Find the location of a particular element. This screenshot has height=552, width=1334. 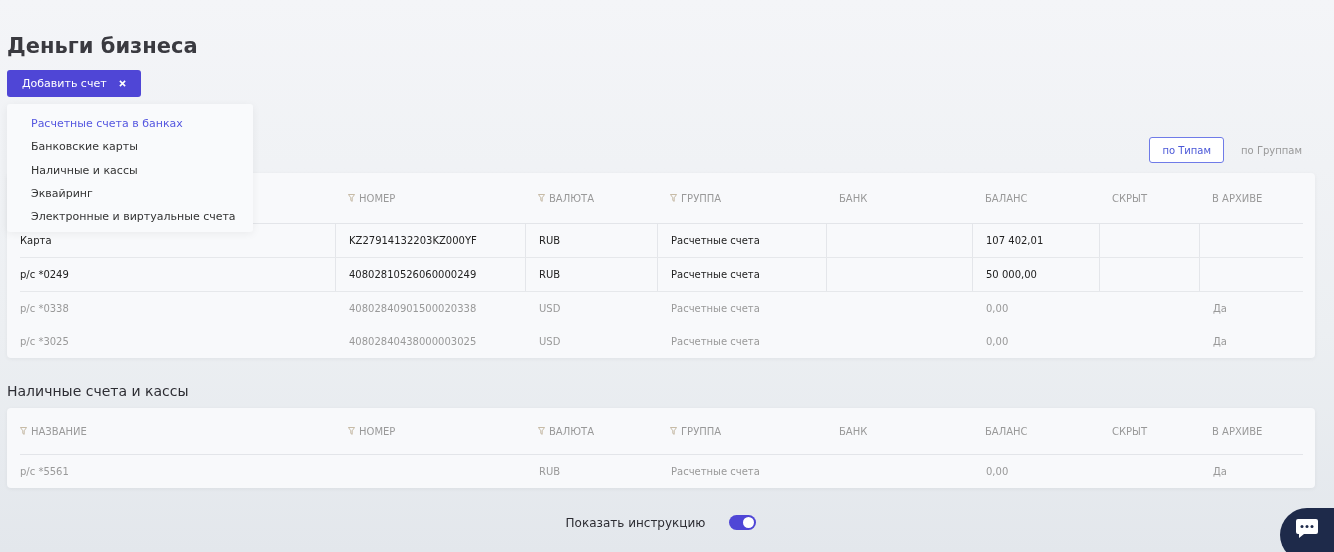

column-header: НАЗВАНИЕ is located at coordinates (59, 431).